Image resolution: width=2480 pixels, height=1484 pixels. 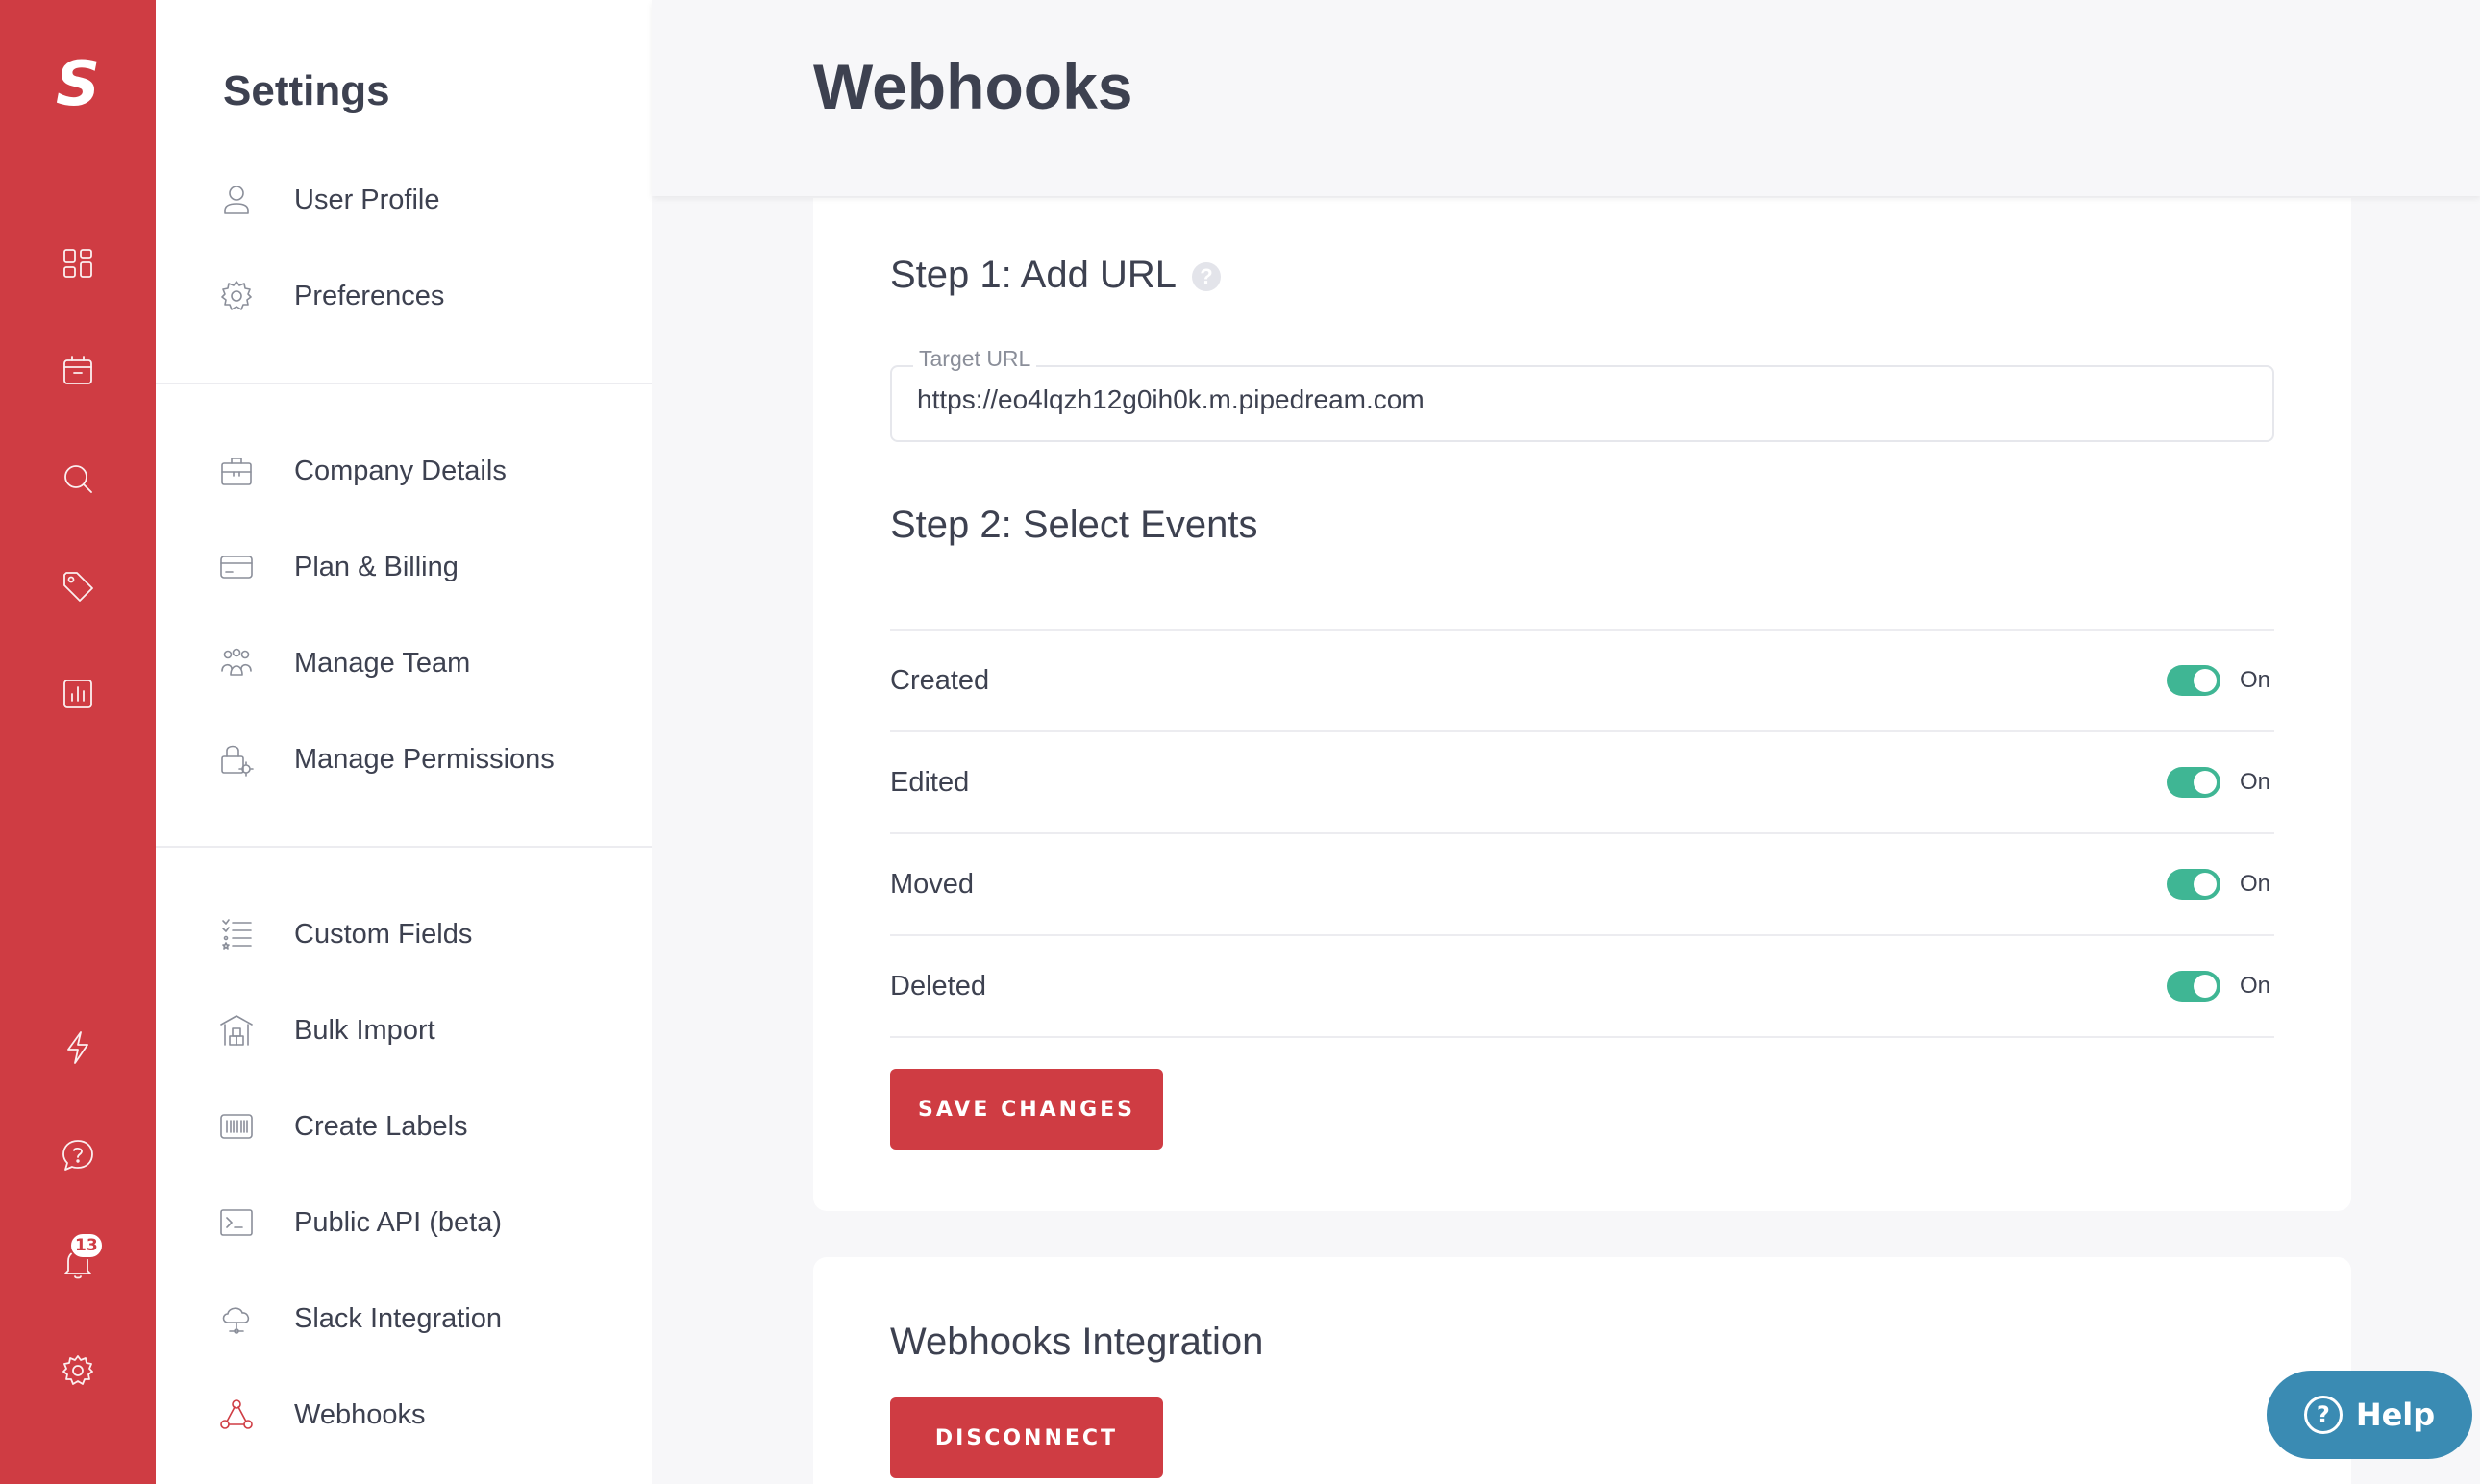 What do you see at coordinates (86, 1245) in the screenshot?
I see `notification-count-badge: 13` at bounding box center [86, 1245].